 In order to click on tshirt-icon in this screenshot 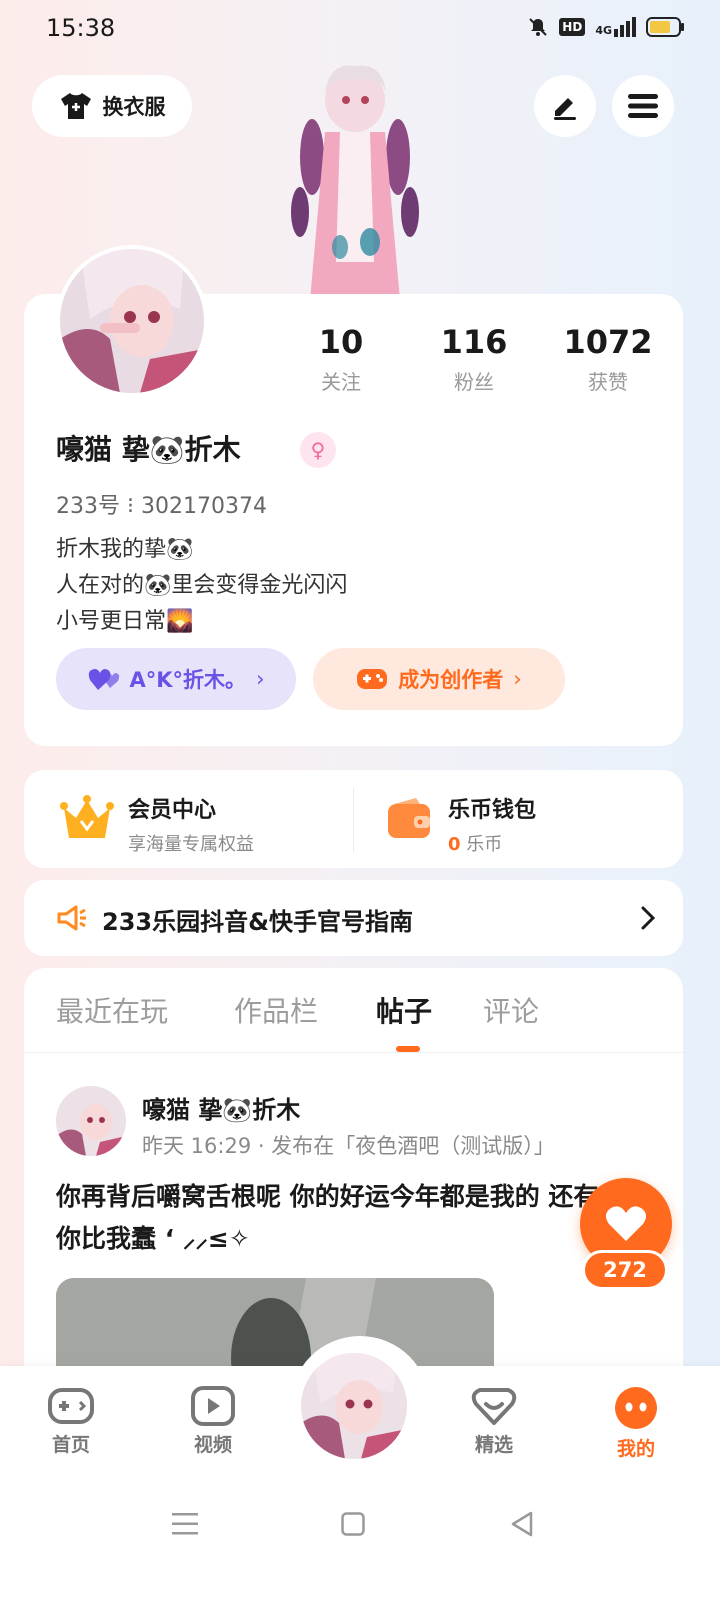, I will do `click(75, 106)`.